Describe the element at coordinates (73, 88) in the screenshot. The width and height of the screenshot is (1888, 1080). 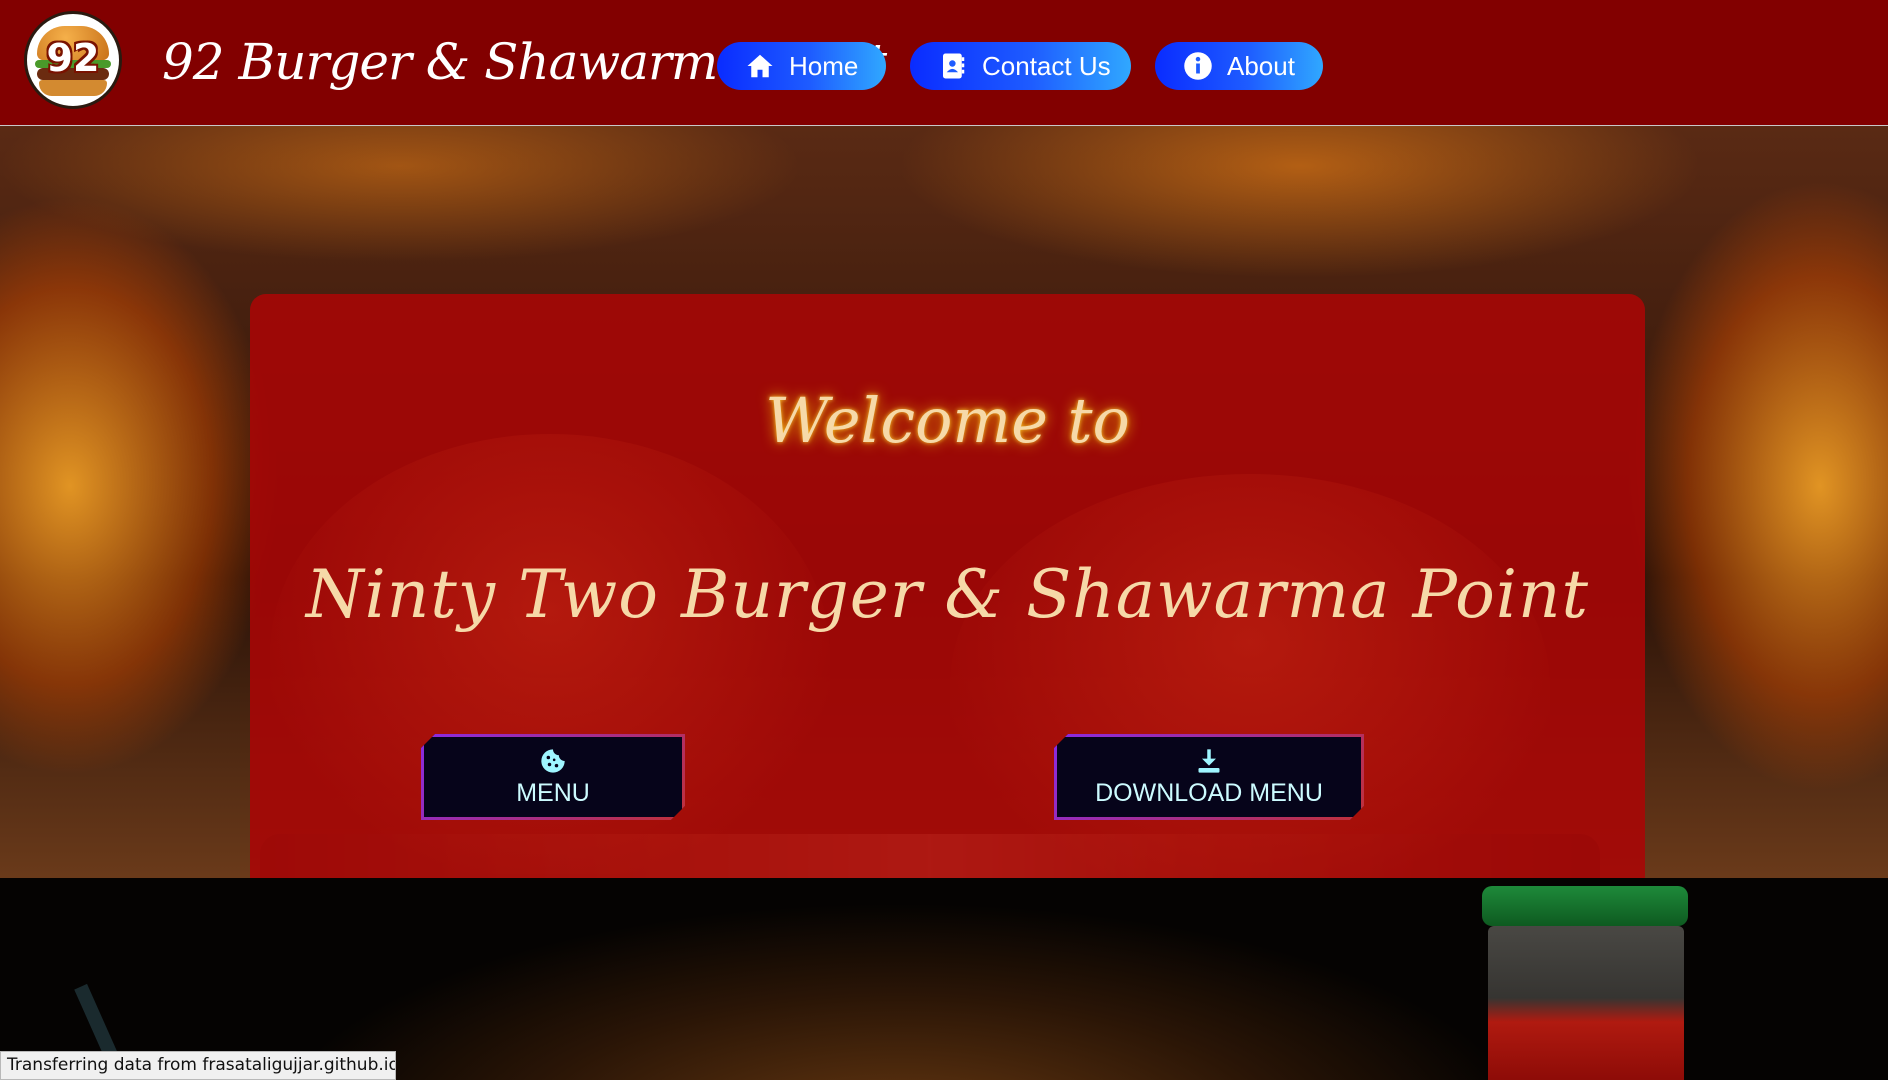
I see `logo-bun-bottom` at that location.